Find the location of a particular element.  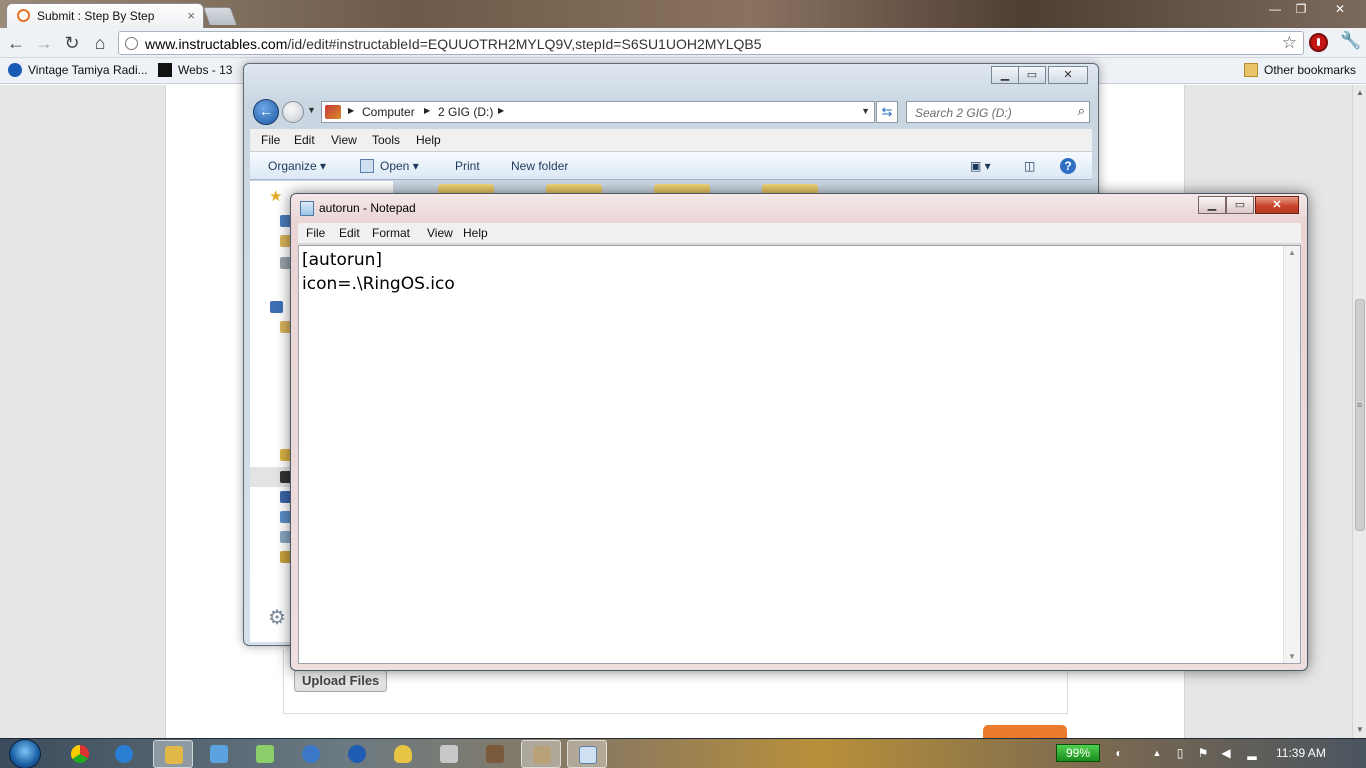

browser-minimize-button: — is located at coordinates (1275, 9).